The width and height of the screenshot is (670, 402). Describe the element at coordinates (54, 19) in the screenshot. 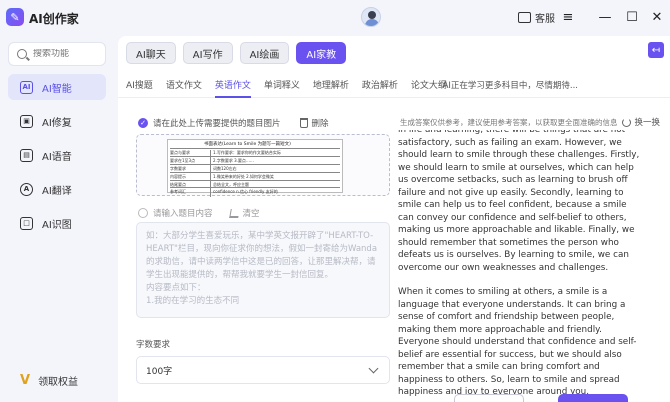

I see `app-title: AI创作家` at that location.